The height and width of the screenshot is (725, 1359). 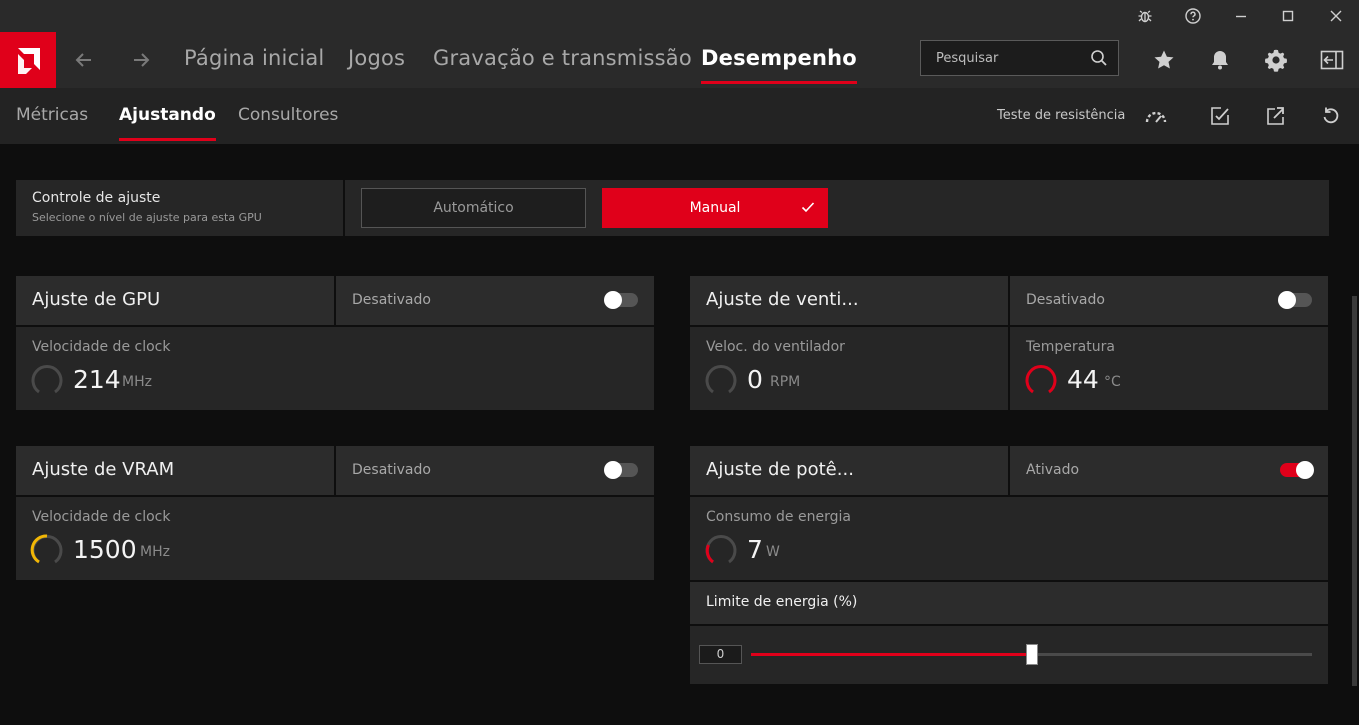 I want to click on power-tuning-toggle, so click(x=1297, y=470).